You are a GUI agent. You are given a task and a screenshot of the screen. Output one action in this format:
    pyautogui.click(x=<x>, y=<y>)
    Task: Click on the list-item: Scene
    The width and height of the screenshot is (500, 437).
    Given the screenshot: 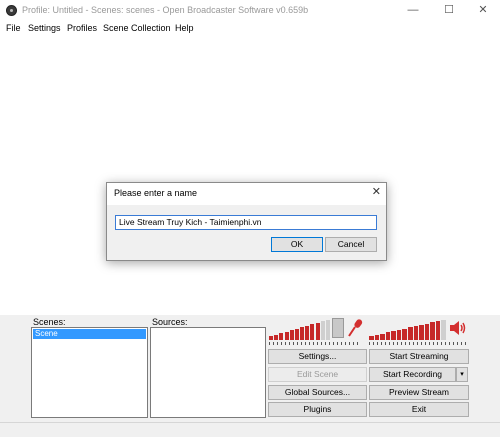 What is the action you would take?
    pyautogui.click(x=89, y=334)
    